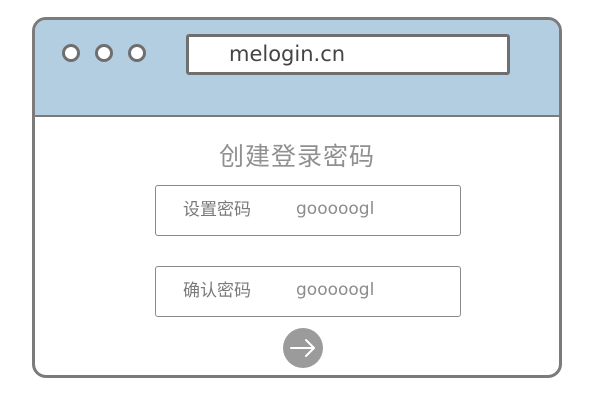 This screenshot has height=400, width=600. I want to click on arrow-right-icon, so click(302, 348).